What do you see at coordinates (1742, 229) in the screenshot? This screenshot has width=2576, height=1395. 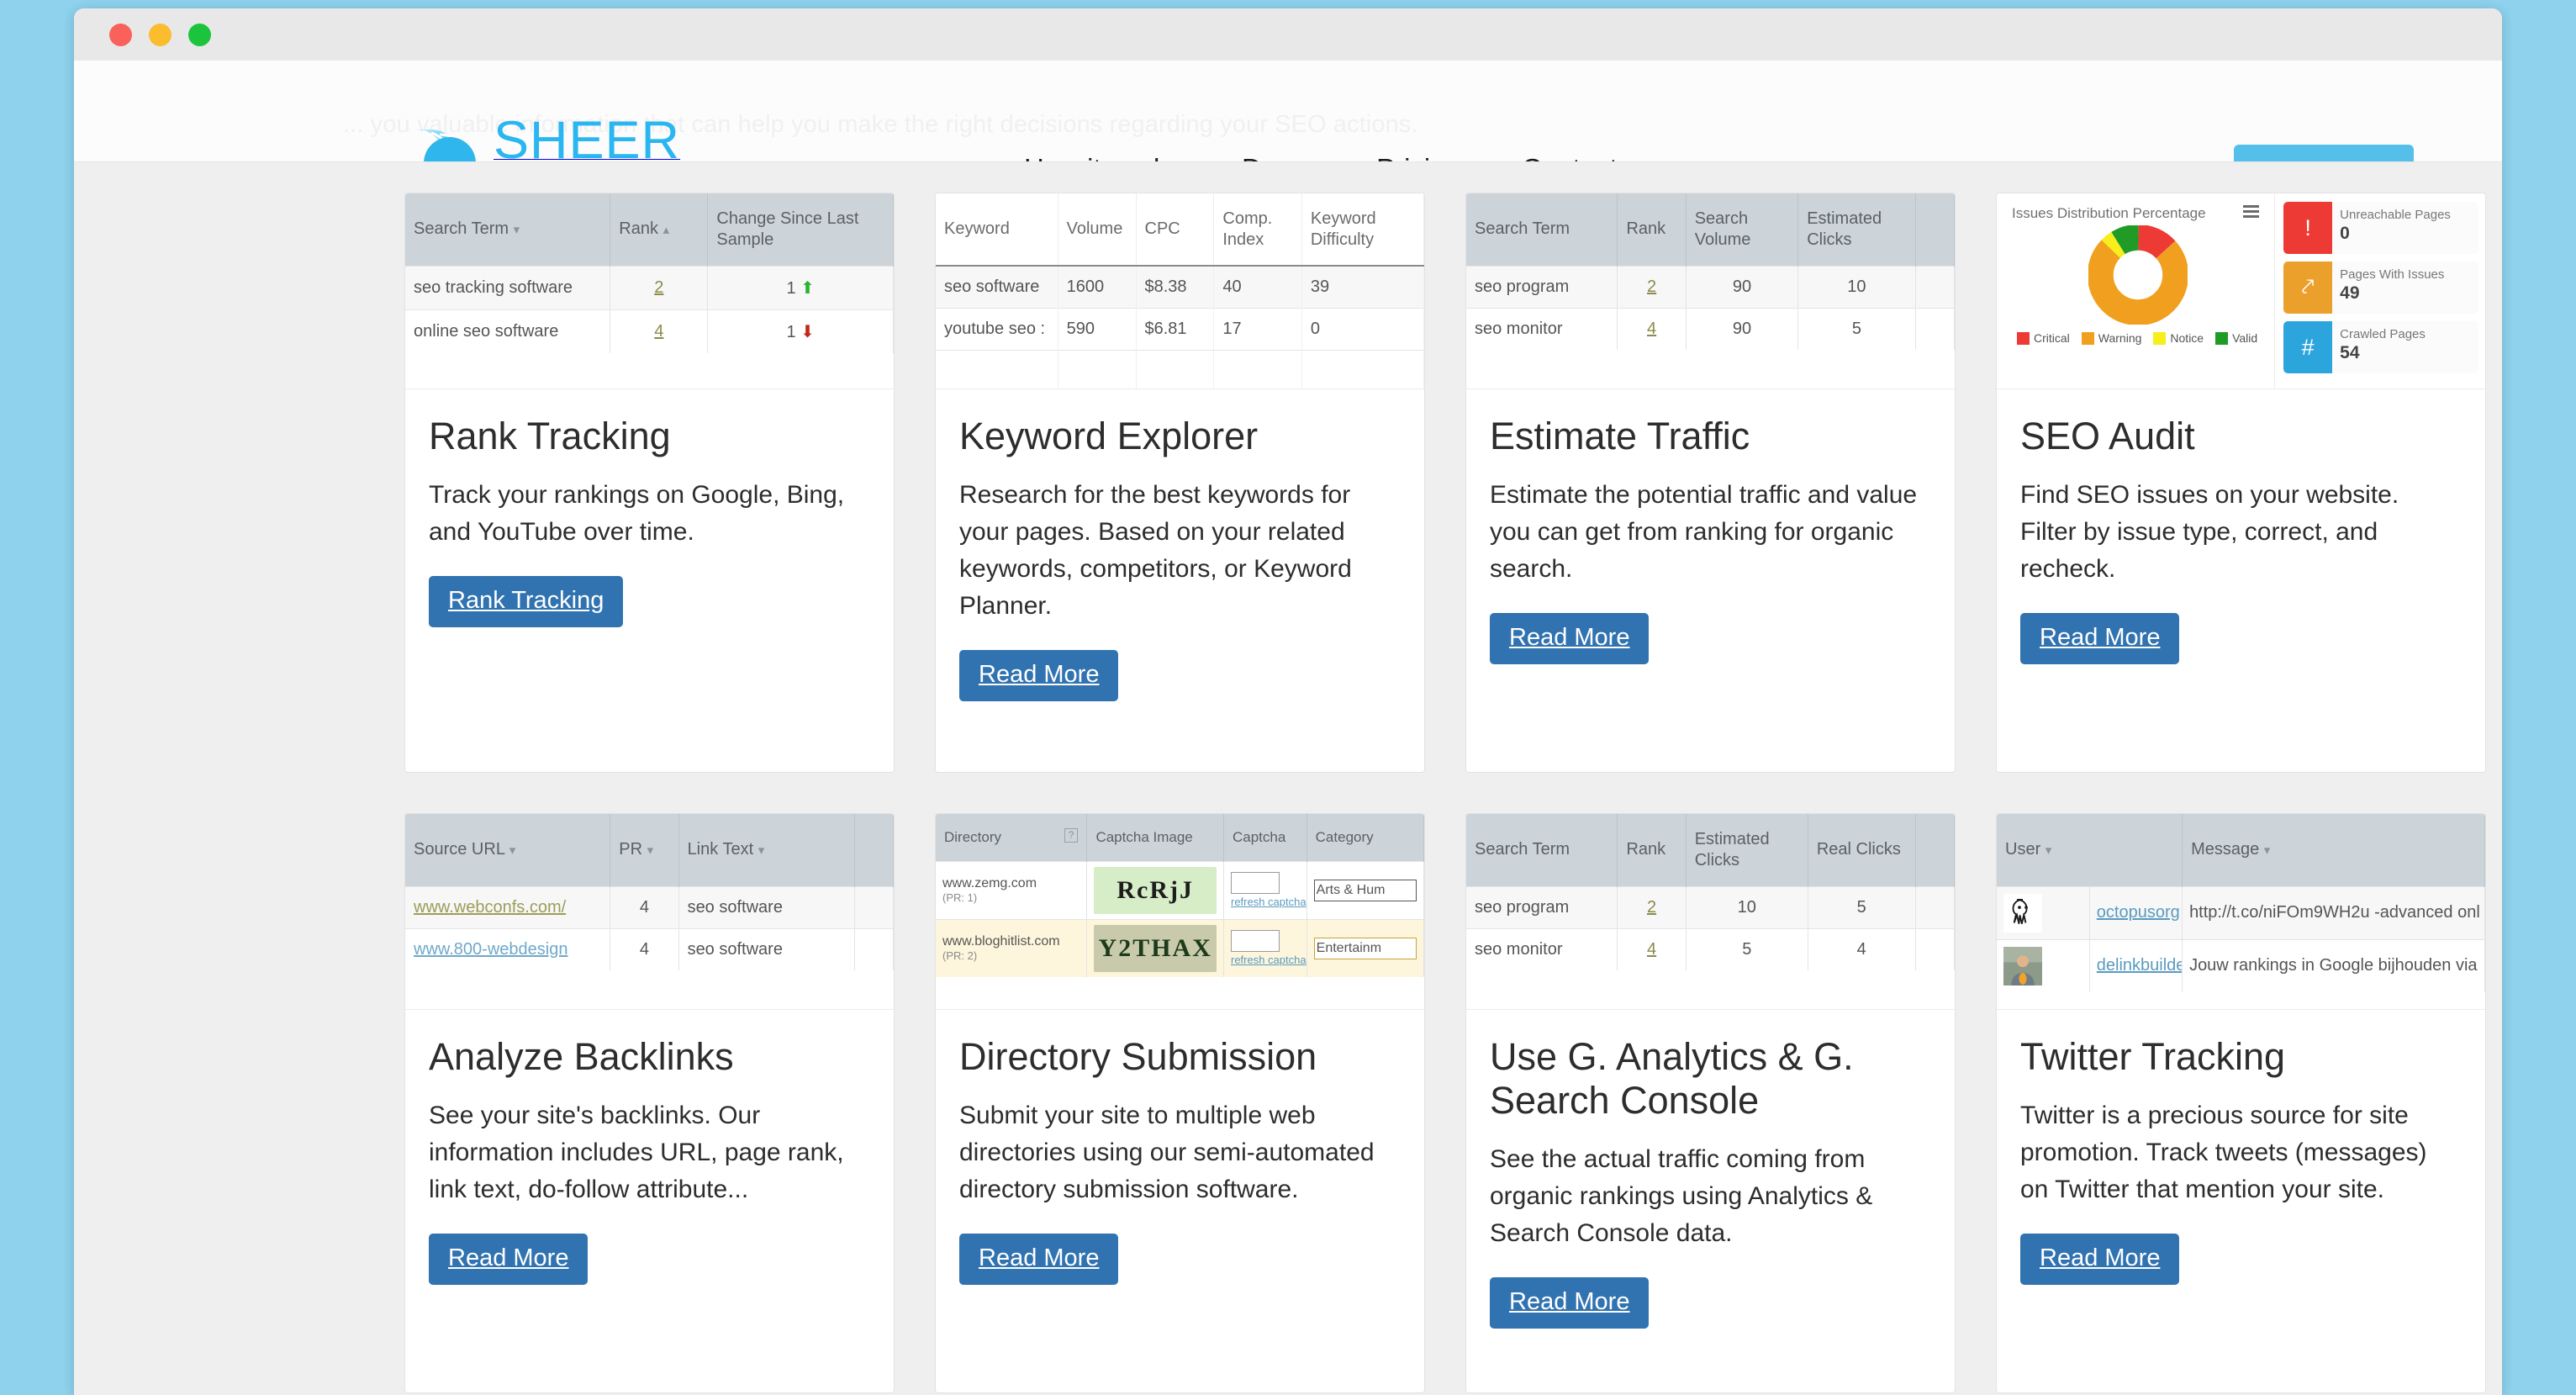 I see `table-header-search-volume: Search Volume` at bounding box center [1742, 229].